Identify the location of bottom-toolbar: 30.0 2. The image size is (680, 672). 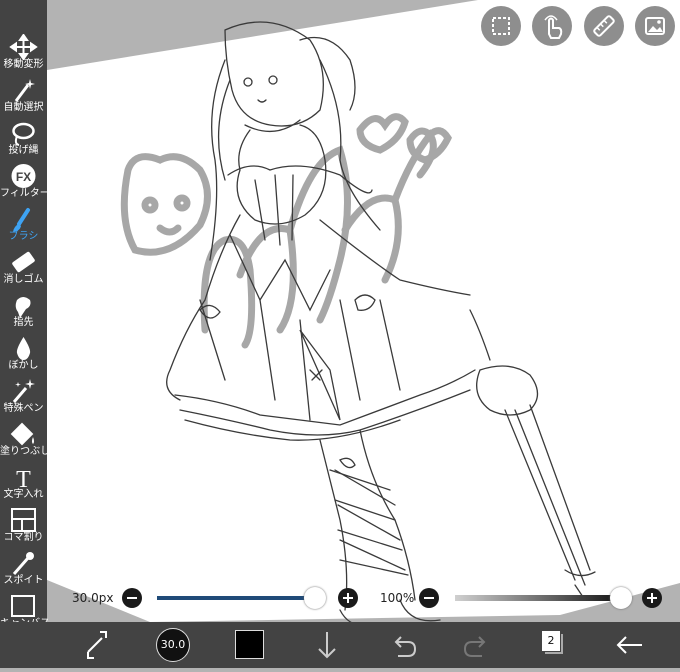
(340, 645).